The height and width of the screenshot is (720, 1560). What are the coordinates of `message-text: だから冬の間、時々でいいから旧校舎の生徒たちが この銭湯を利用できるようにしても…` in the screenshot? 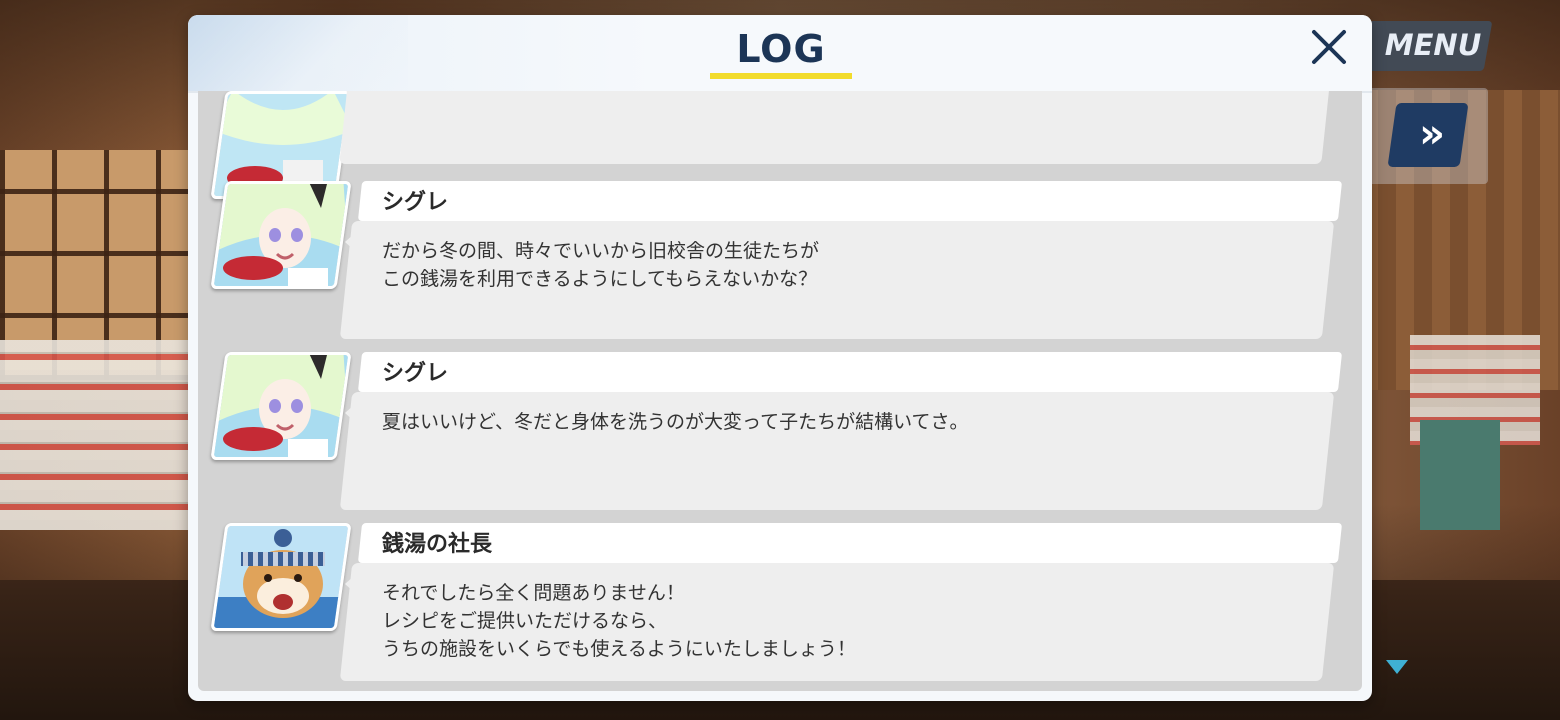 It's located at (601, 265).